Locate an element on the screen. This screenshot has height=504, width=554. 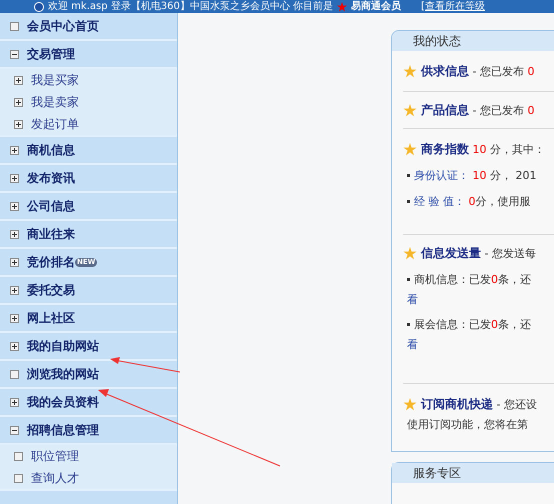
menu-item: 公司信息 is located at coordinates (51, 206).